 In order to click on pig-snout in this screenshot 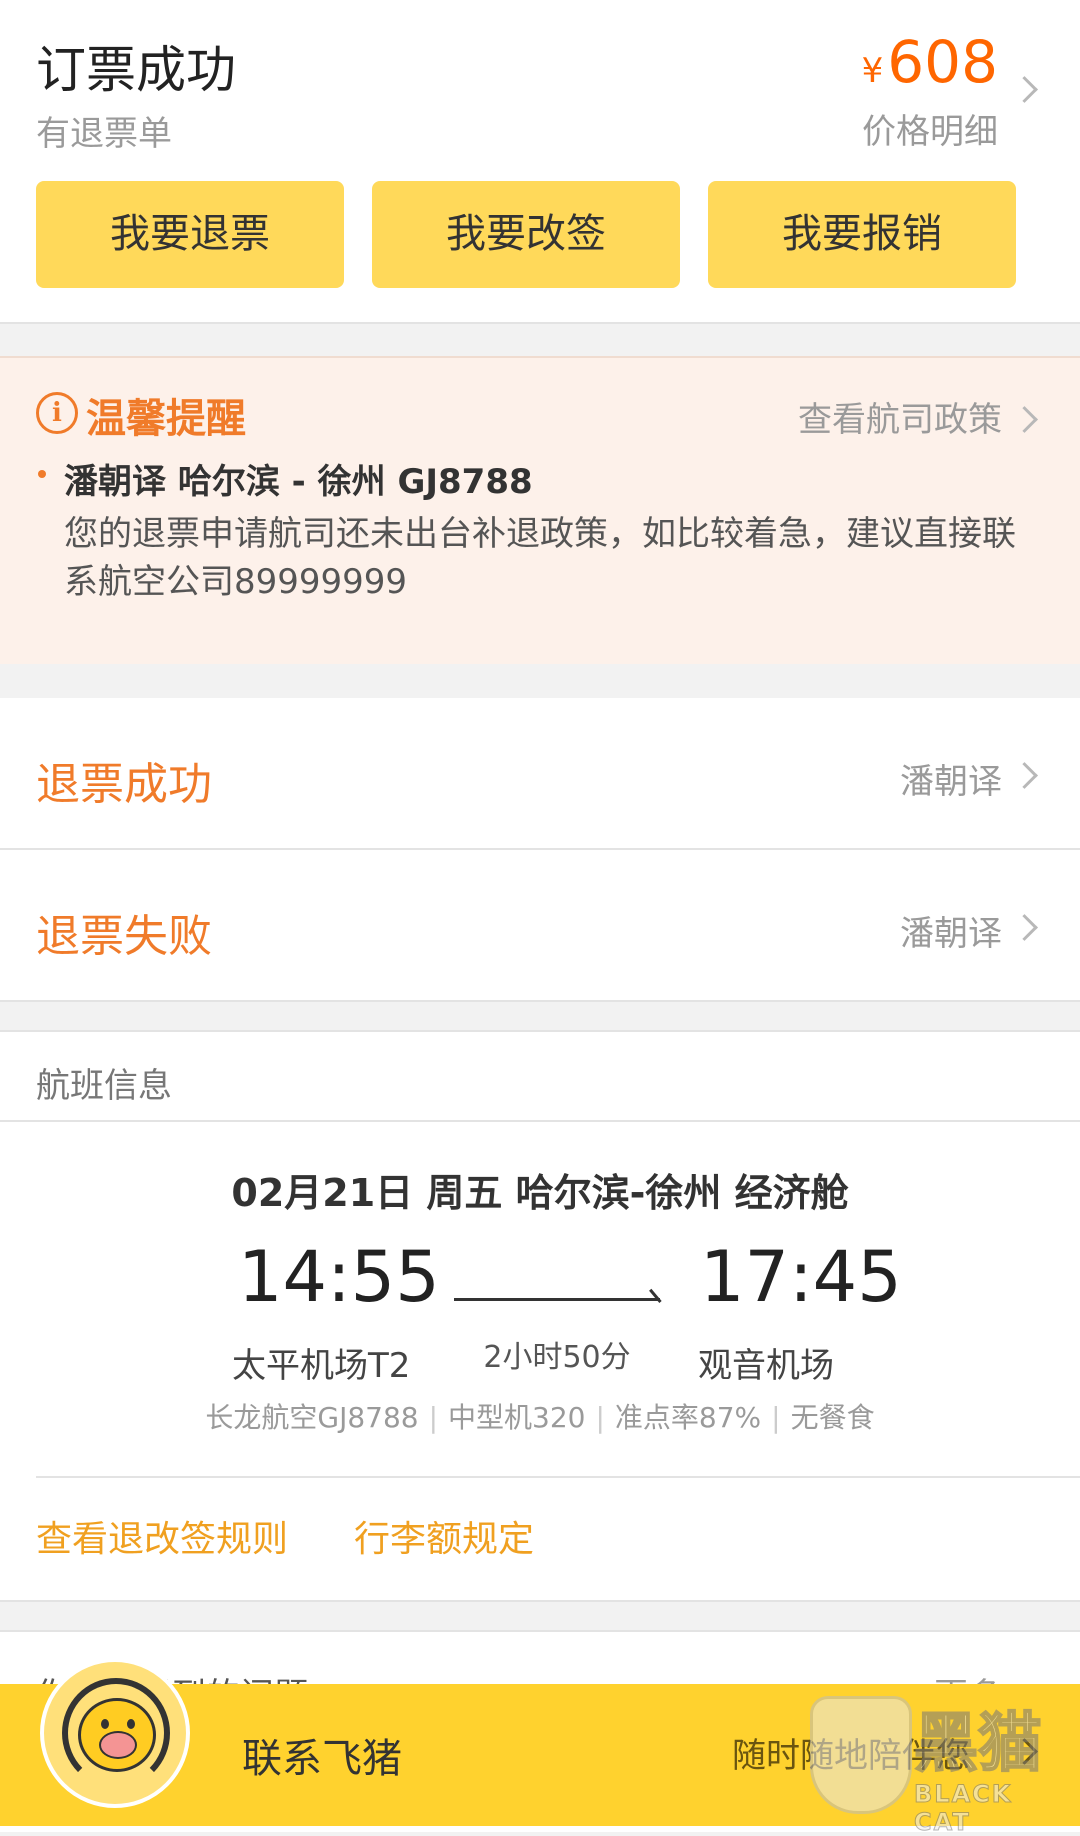, I will do `click(118, 1745)`.